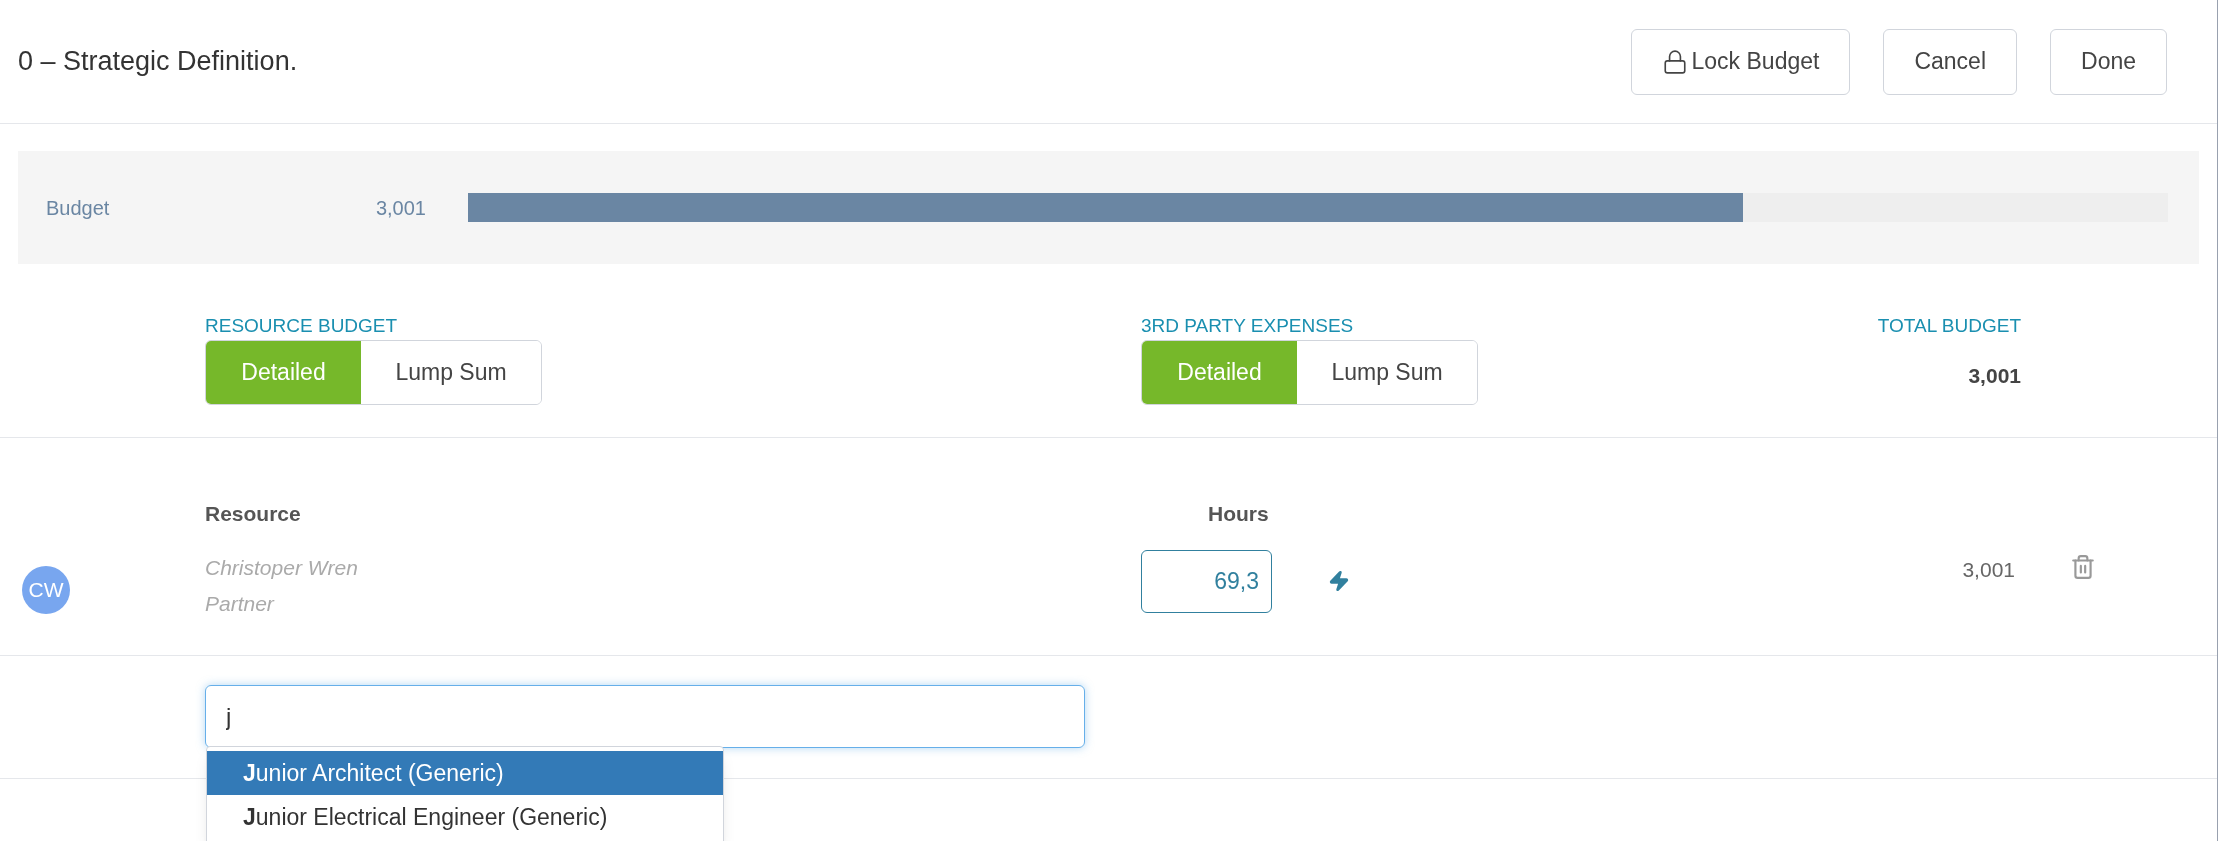 This screenshot has width=2218, height=841. I want to click on total-budget-label: TOTAL BUDGET, so click(1948, 326).